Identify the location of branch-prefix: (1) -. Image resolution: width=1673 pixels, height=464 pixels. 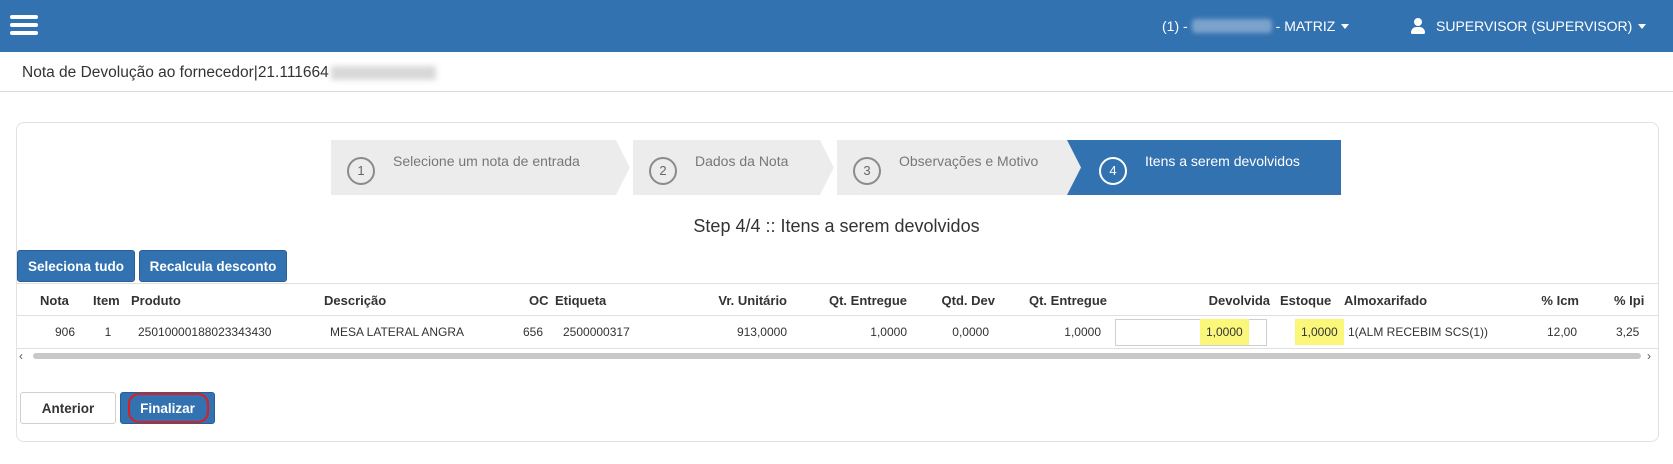
(1175, 26).